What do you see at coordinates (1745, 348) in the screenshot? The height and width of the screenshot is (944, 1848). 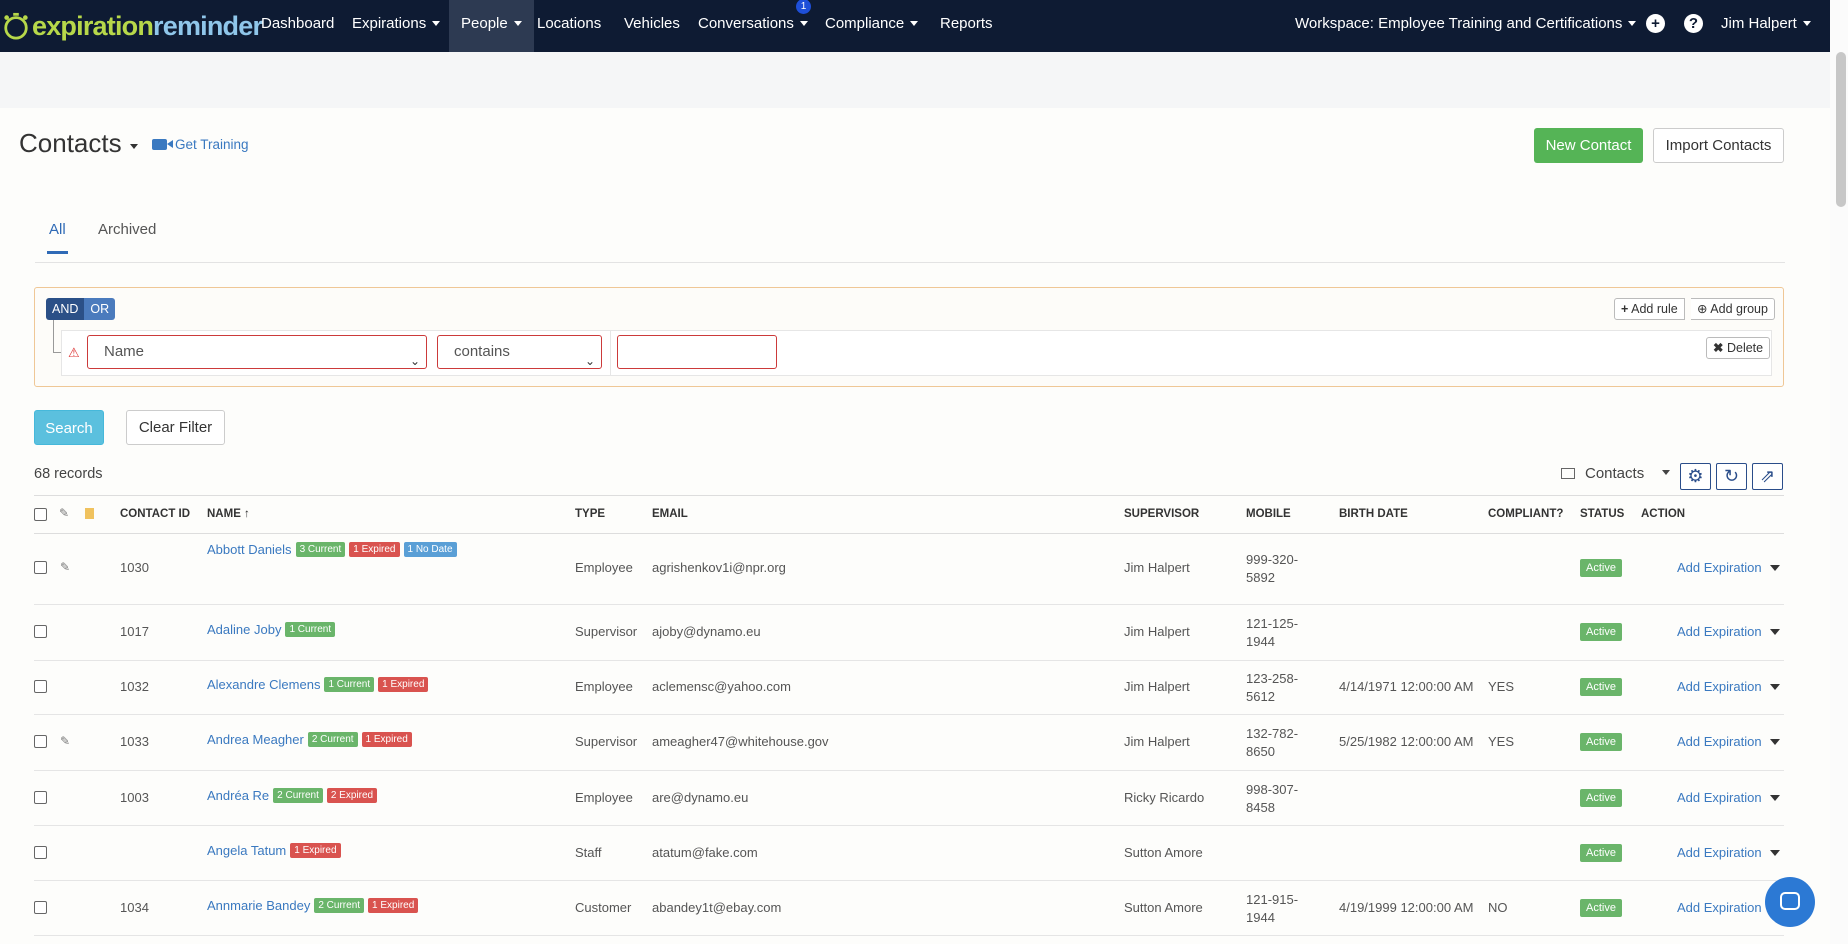 I see `delete-label: Delete` at bounding box center [1745, 348].